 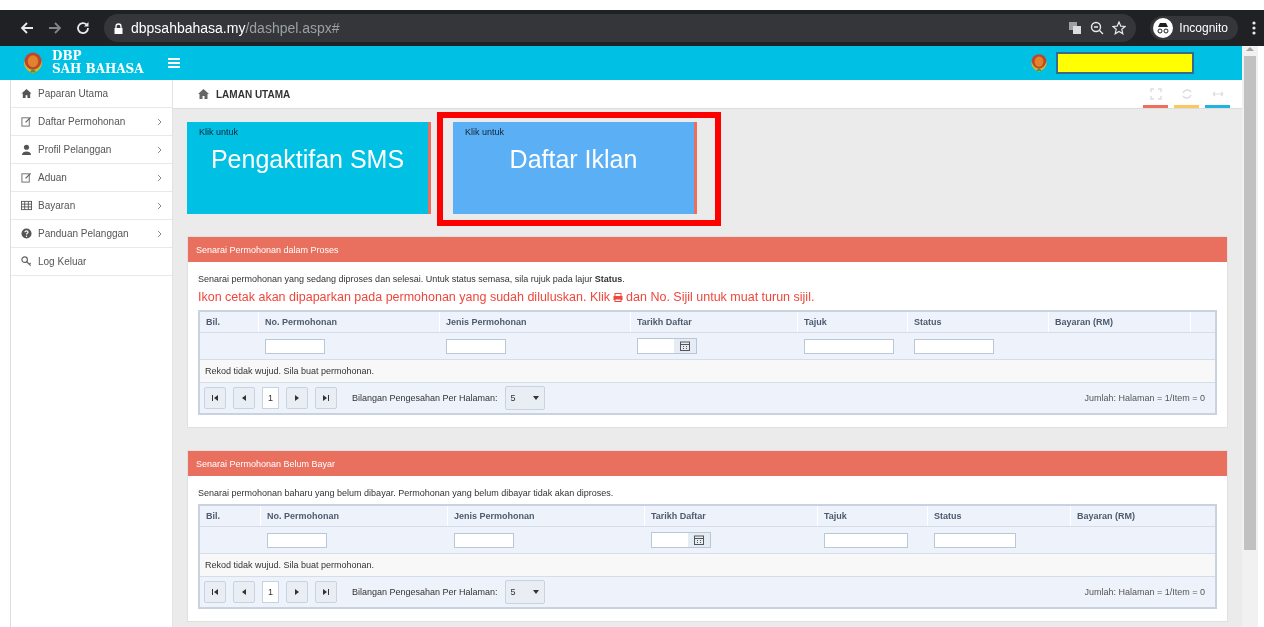 What do you see at coordinates (618, 297) in the screenshot?
I see `printer-icon` at bounding box center [618, 297].